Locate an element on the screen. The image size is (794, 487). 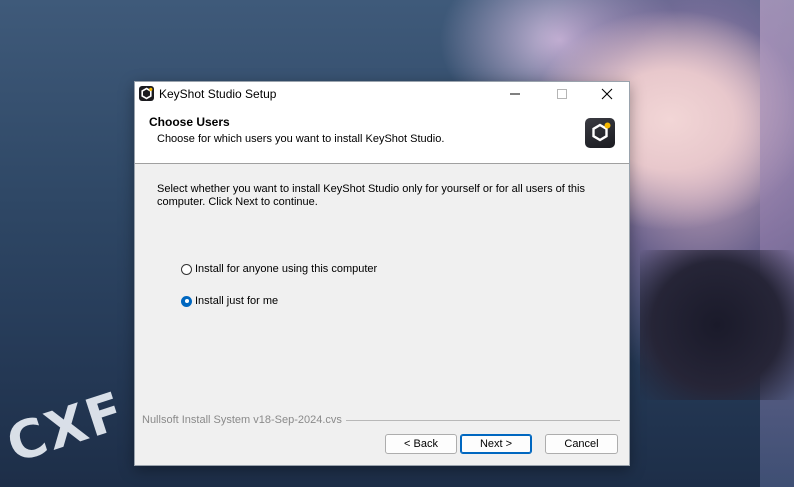
background-watermark: CXF is located at coordinates (66, 428).